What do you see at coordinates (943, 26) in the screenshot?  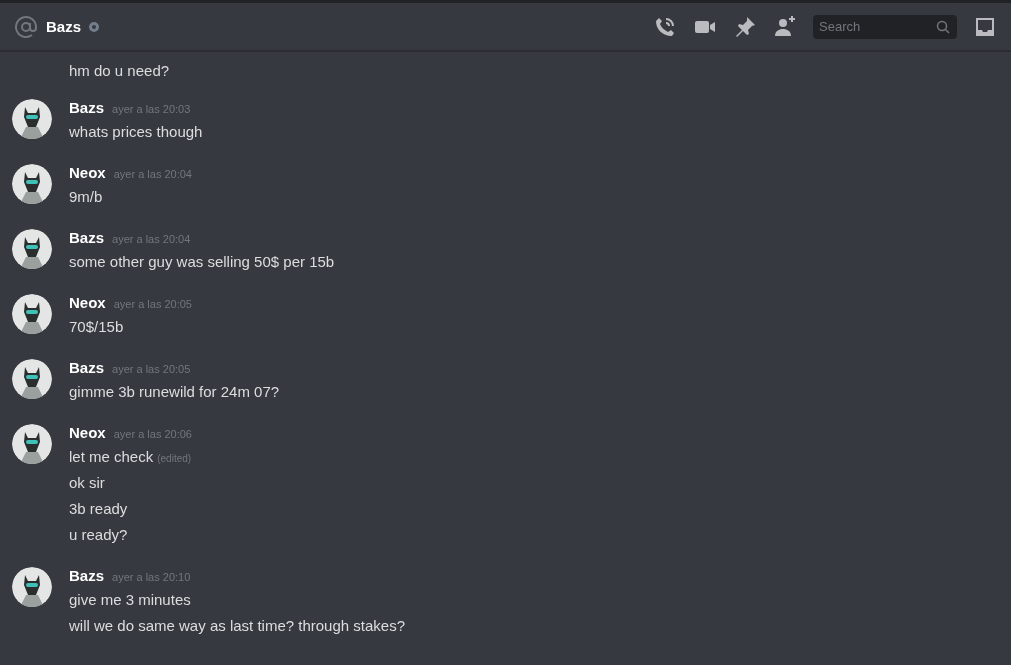 I see `search-icon` at bounding box center [943, 26].